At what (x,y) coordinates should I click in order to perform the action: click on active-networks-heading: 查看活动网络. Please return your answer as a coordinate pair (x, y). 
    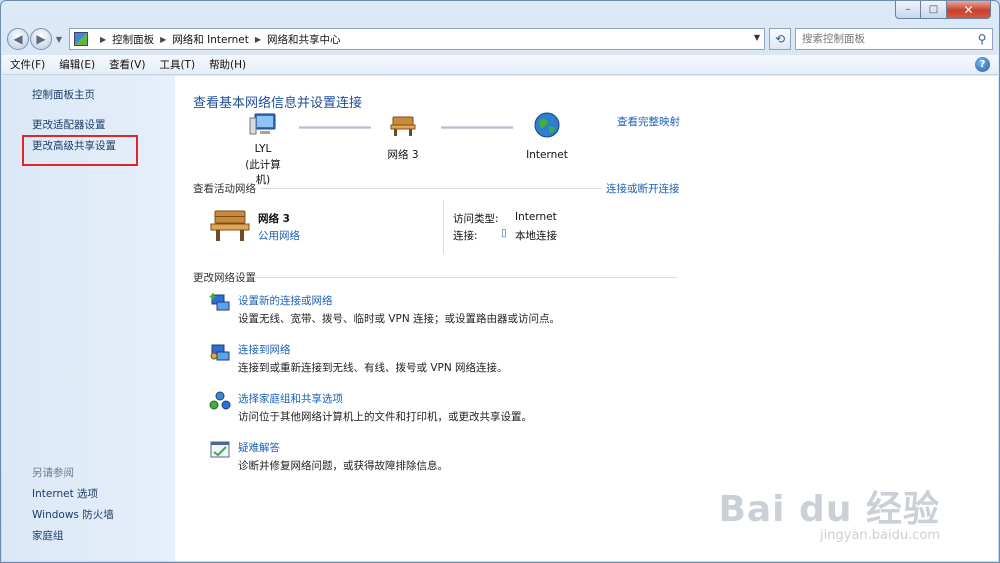
    Looking at the image, I should click on (224, 189).